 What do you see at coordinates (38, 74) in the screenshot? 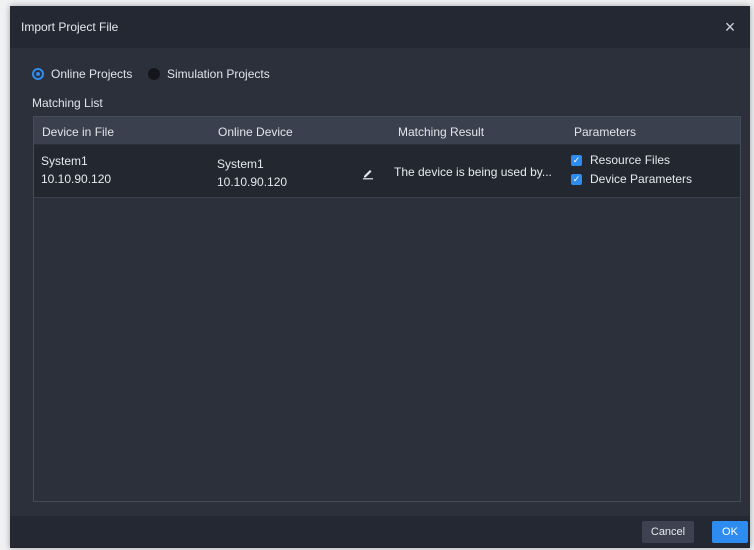
I see `radio-selected-icon` at bounding box center [38, 74].